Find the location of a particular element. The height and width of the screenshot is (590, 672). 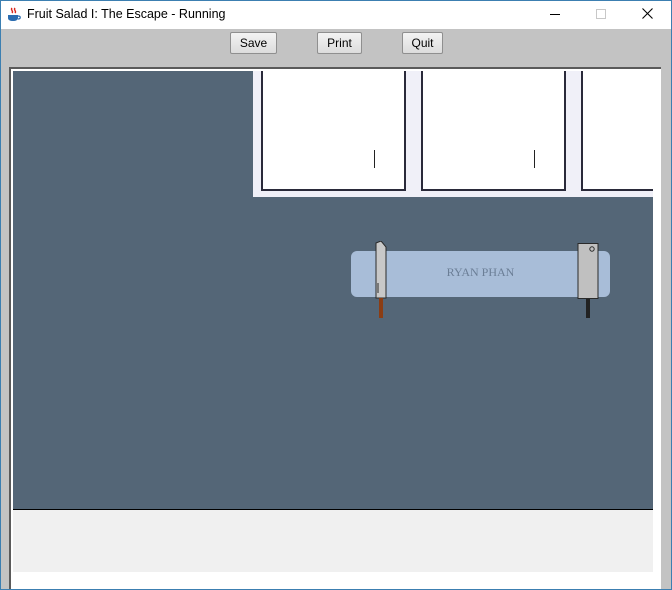

toolbar: Save Print Quit is located at coordinates (336, 47).